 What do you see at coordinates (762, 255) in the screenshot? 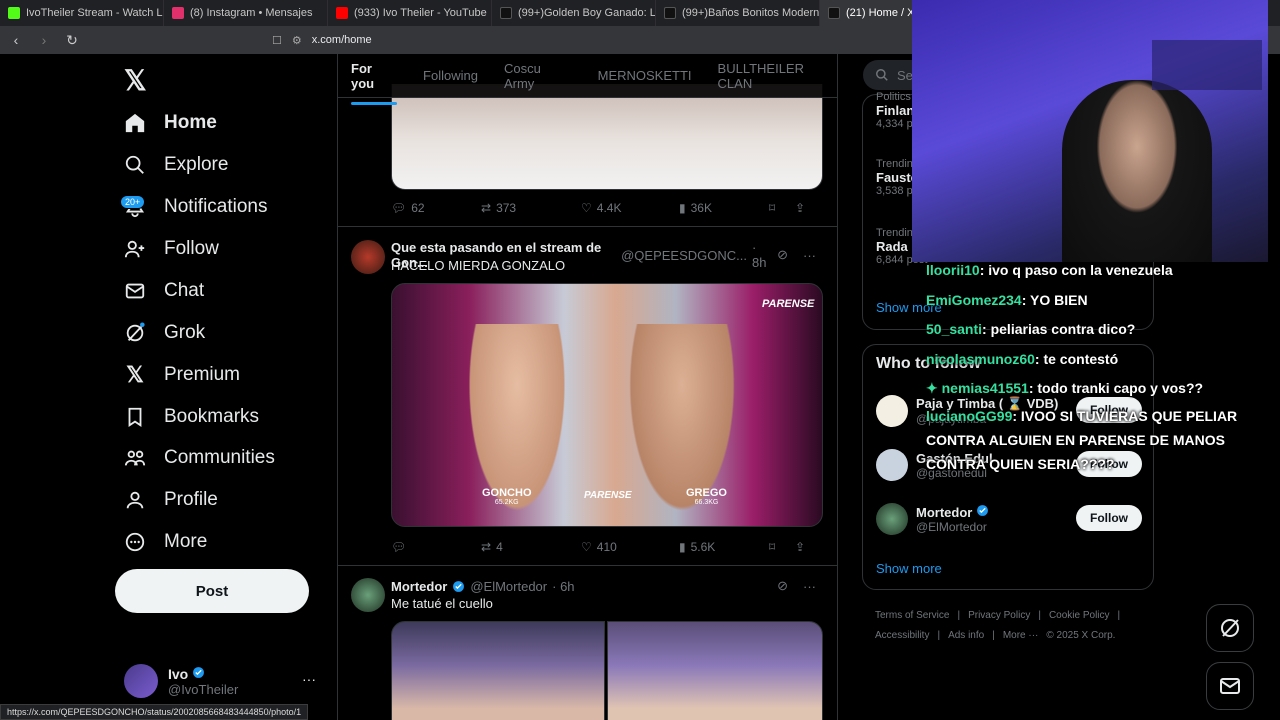
I see `tweet-time: · 8h` at bounding box center [762, 255].